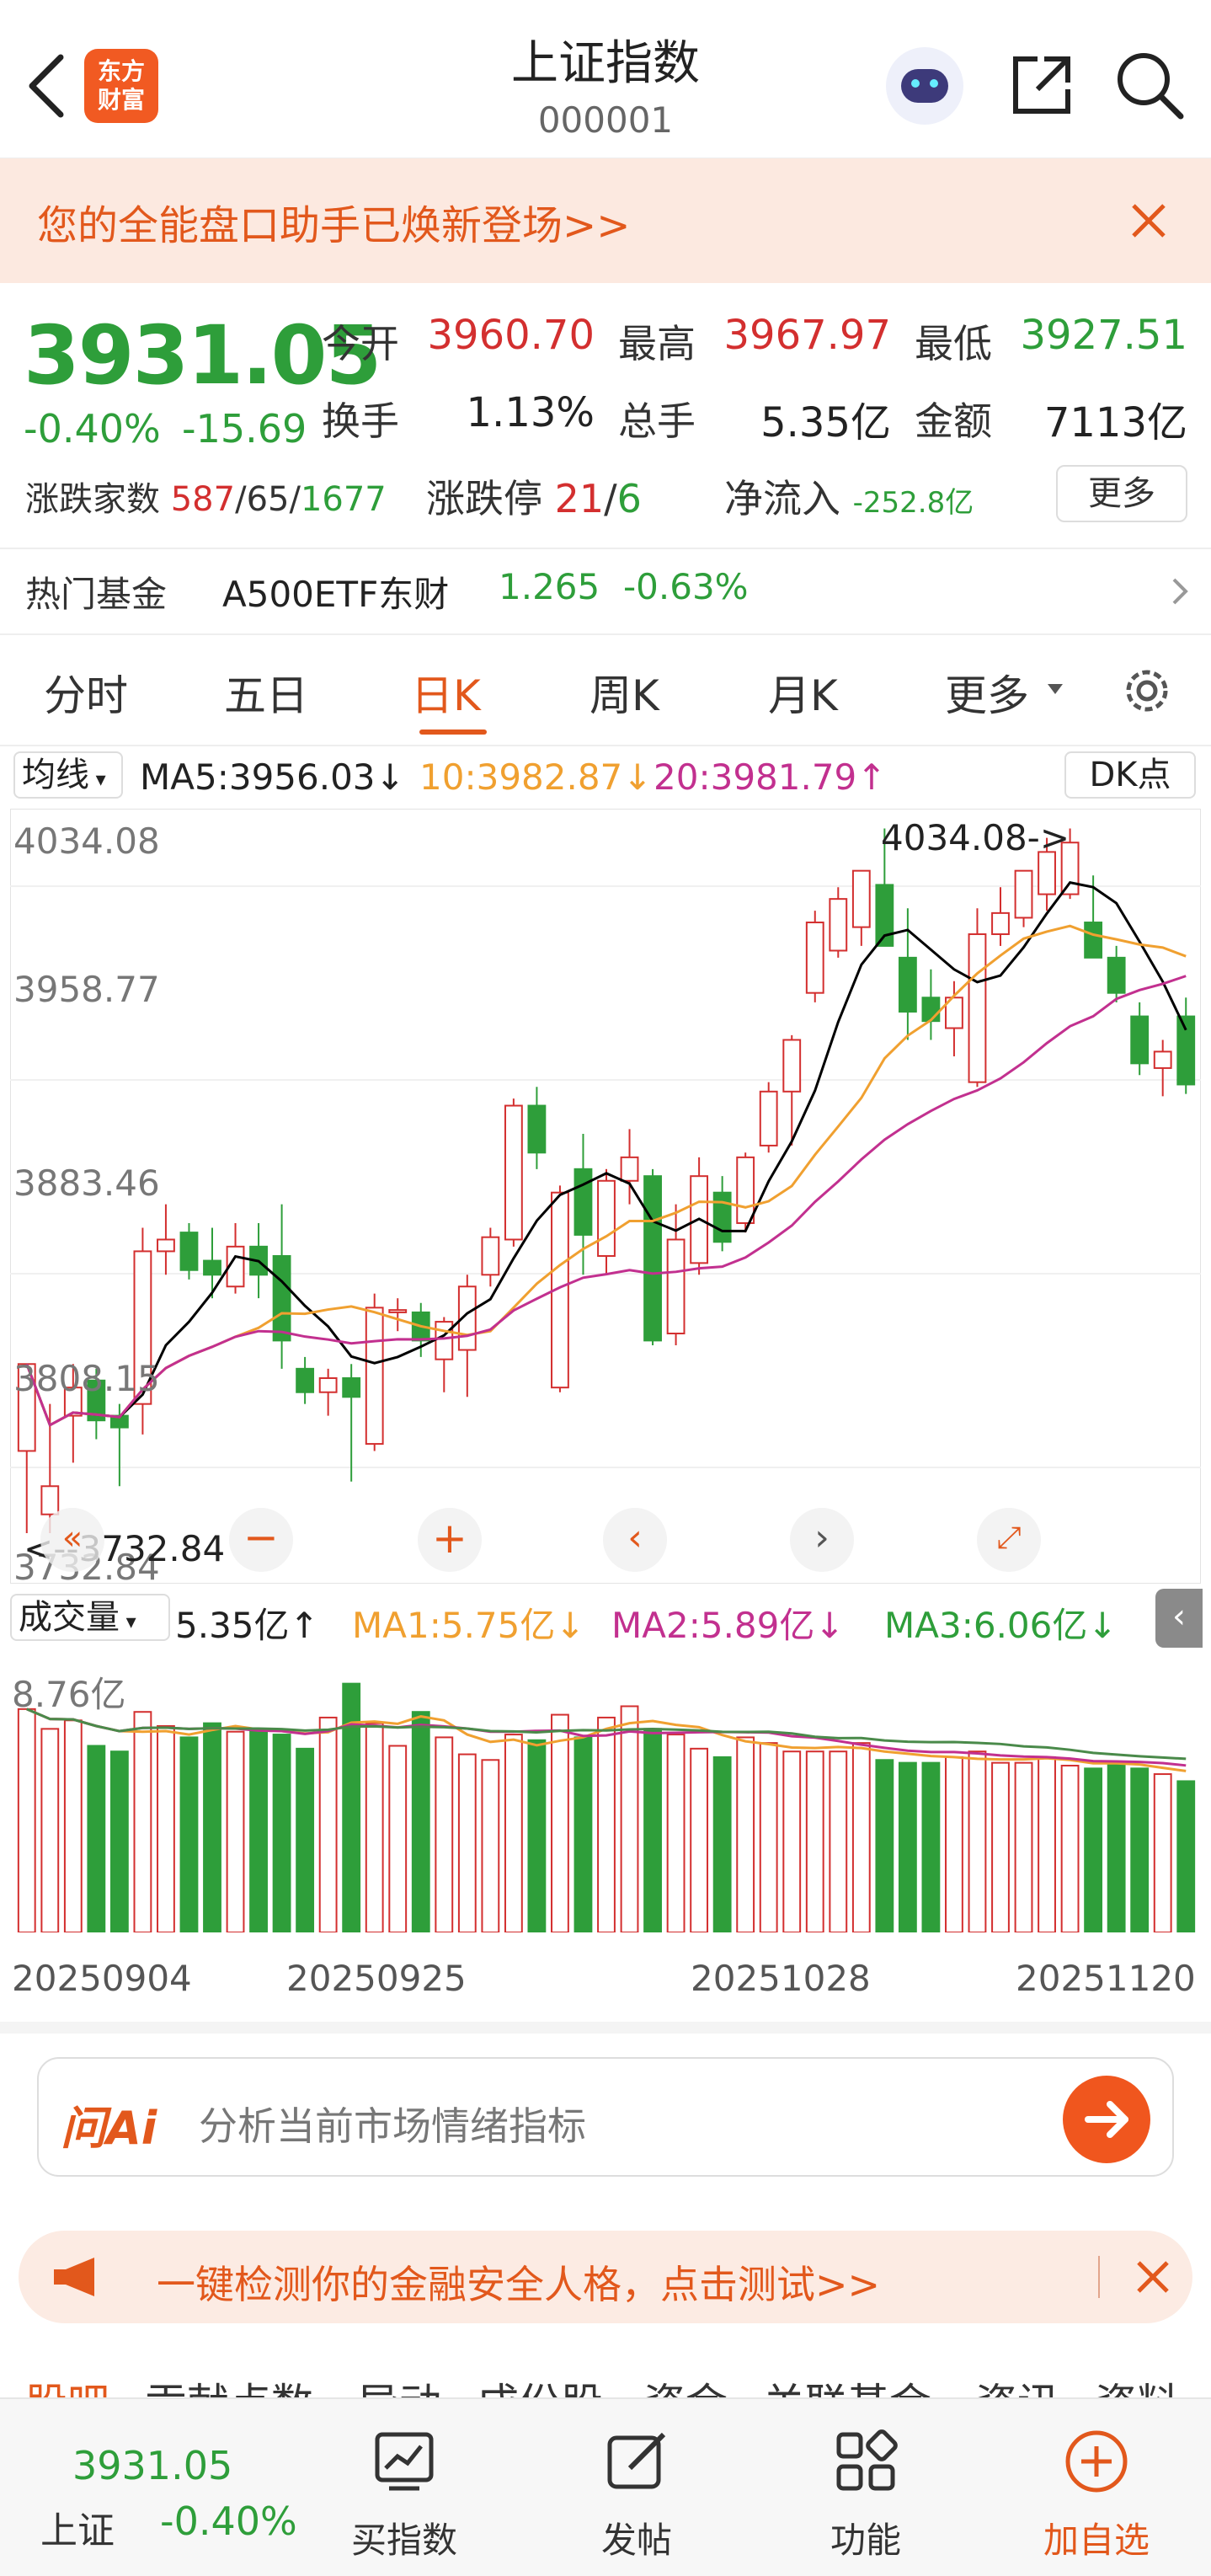  Describe the element at coordinates (605, 2028) in the screenshot. I see `section-spacer` at that location.